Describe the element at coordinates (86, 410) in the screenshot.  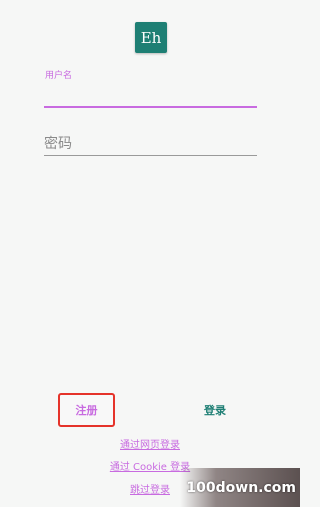
I see `register-button: 注册` at that location.